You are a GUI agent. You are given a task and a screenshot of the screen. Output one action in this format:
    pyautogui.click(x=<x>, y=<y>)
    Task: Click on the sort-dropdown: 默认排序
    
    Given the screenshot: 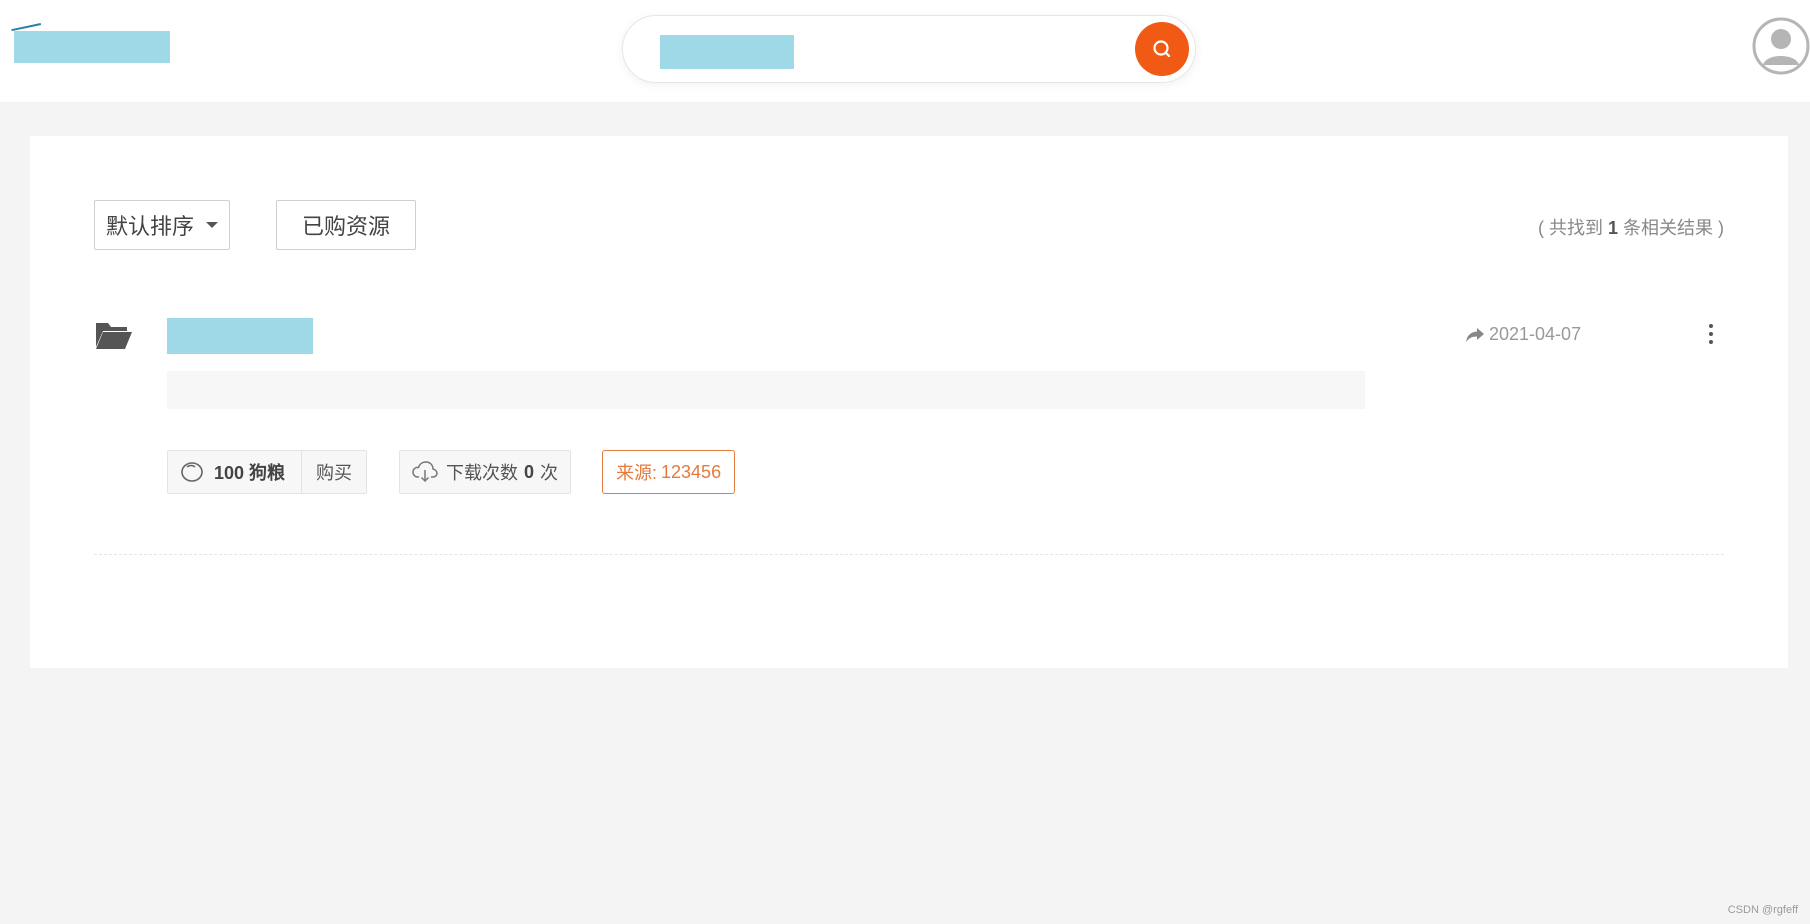 What is the action you would take?
    pyautogui.click(x=162, y=225)
    